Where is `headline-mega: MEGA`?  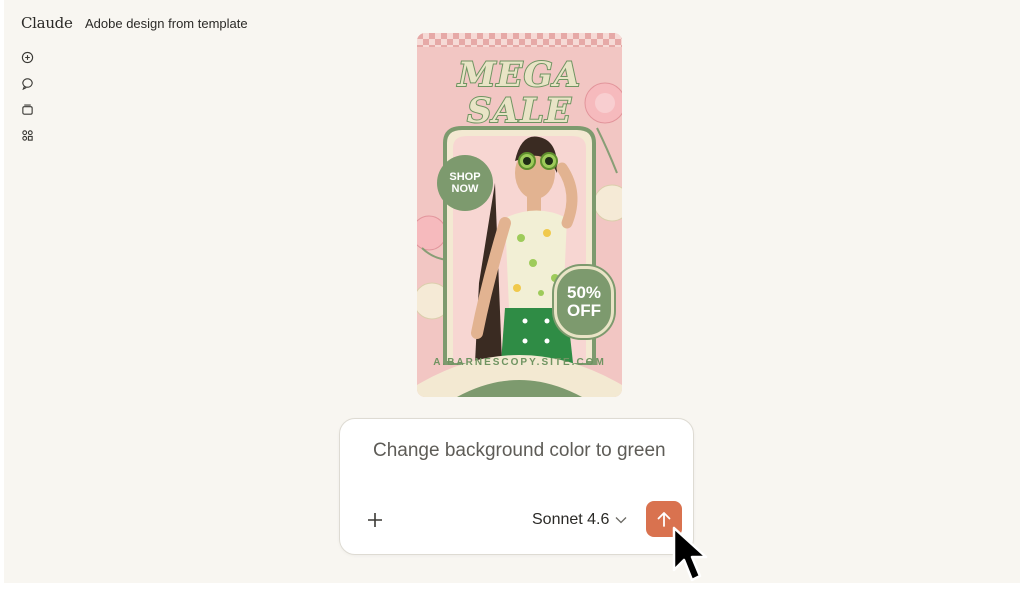 headline-mega: MEGA is located at coordinates (519, 75).